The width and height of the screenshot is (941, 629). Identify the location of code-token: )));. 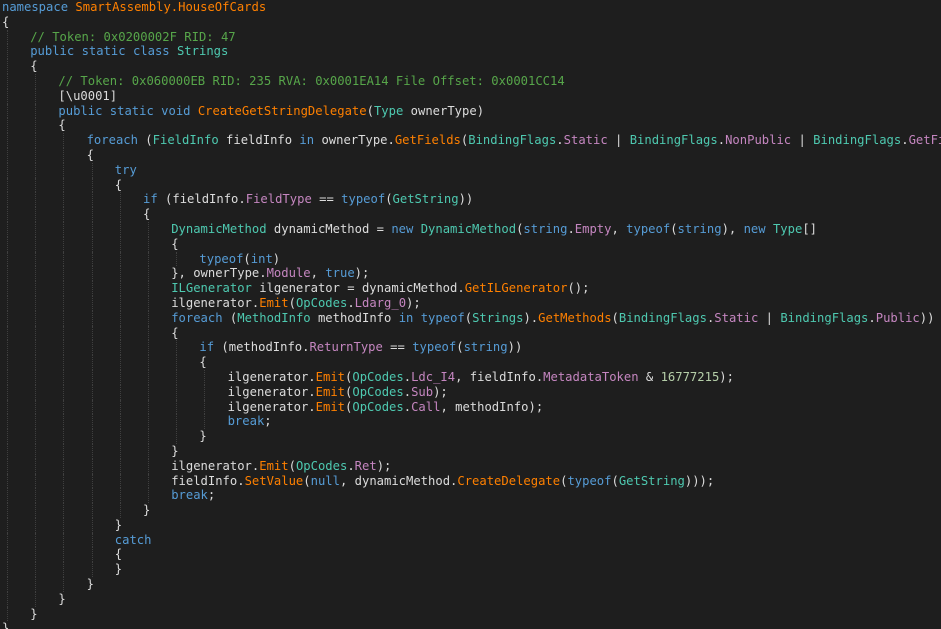
(699, 480).